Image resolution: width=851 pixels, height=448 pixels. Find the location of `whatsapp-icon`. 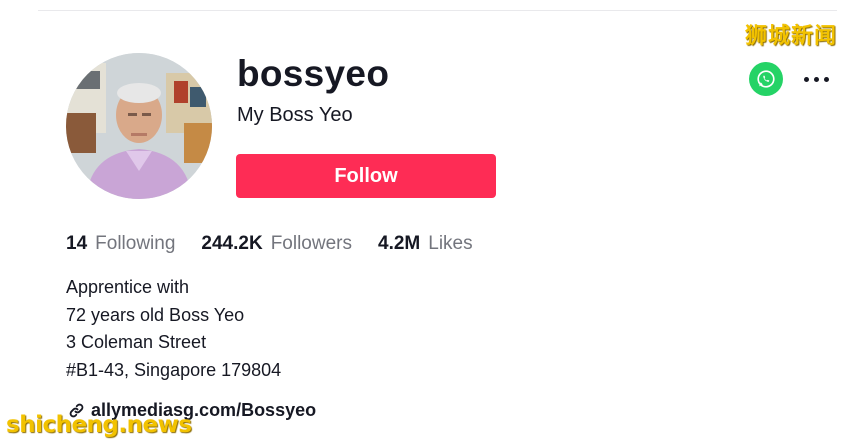

whatsapp-icon is located at coordinates (766, 79).